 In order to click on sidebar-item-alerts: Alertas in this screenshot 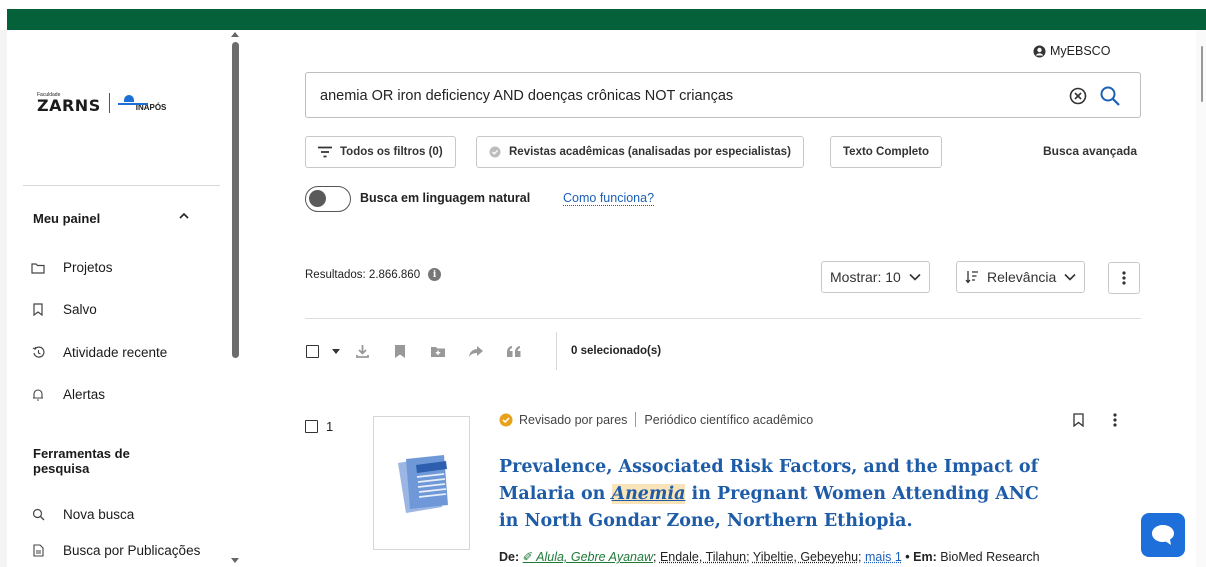, I will do `click(68, 394)`.